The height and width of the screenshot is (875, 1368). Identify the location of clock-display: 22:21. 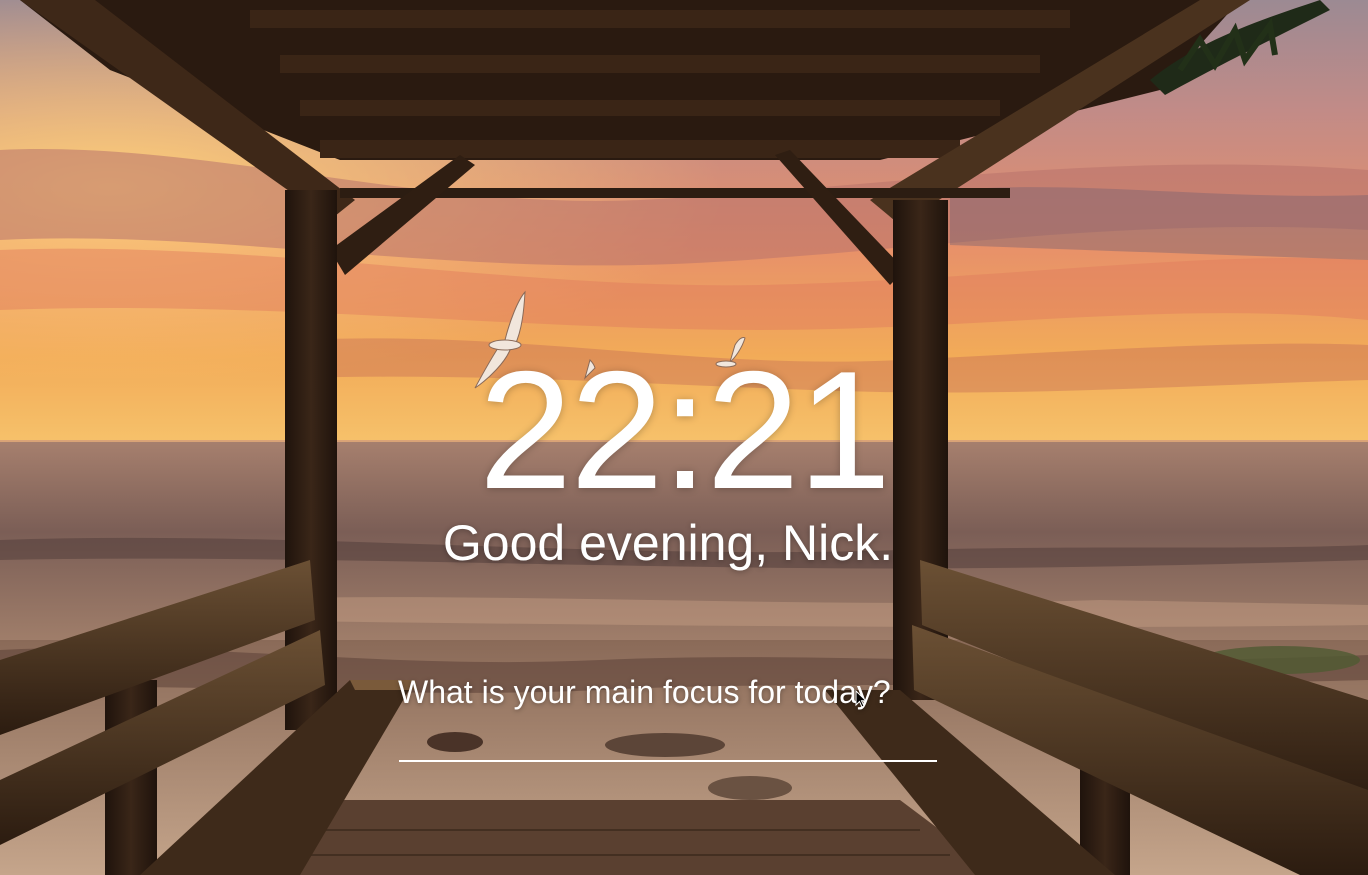
(684, 430).